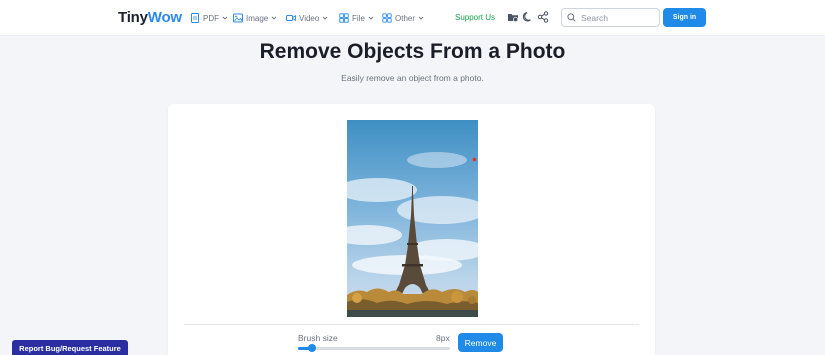  I want to click on logo-text-wow: Wow, so click(164, 17).